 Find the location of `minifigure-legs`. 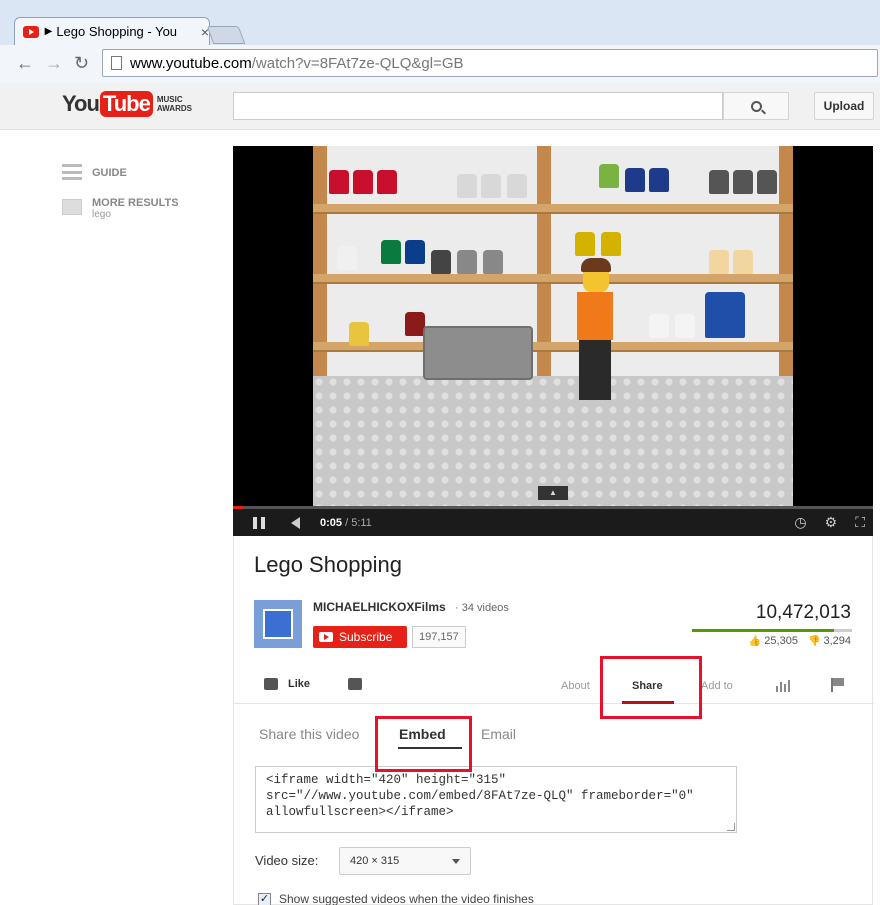

minifigure-legs is located at coordinates (595, 370).